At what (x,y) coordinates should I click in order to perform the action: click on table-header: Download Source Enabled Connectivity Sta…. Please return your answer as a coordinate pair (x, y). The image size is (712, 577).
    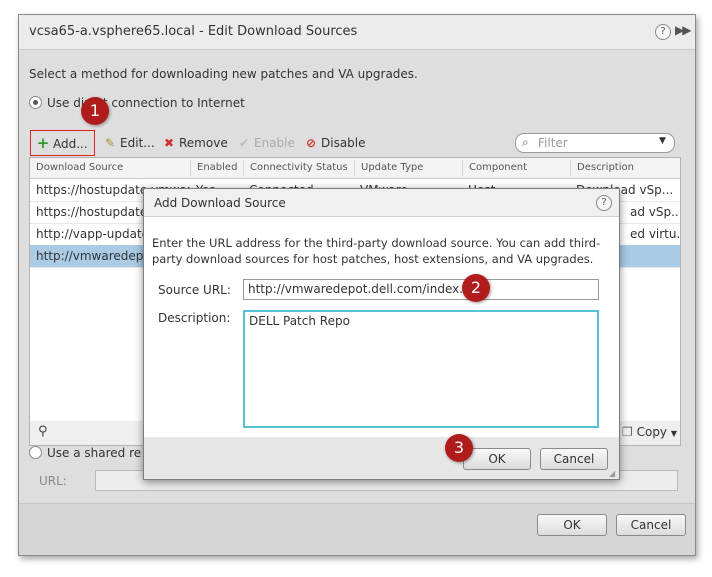
    Looking at the image, I should click on (355, 168).